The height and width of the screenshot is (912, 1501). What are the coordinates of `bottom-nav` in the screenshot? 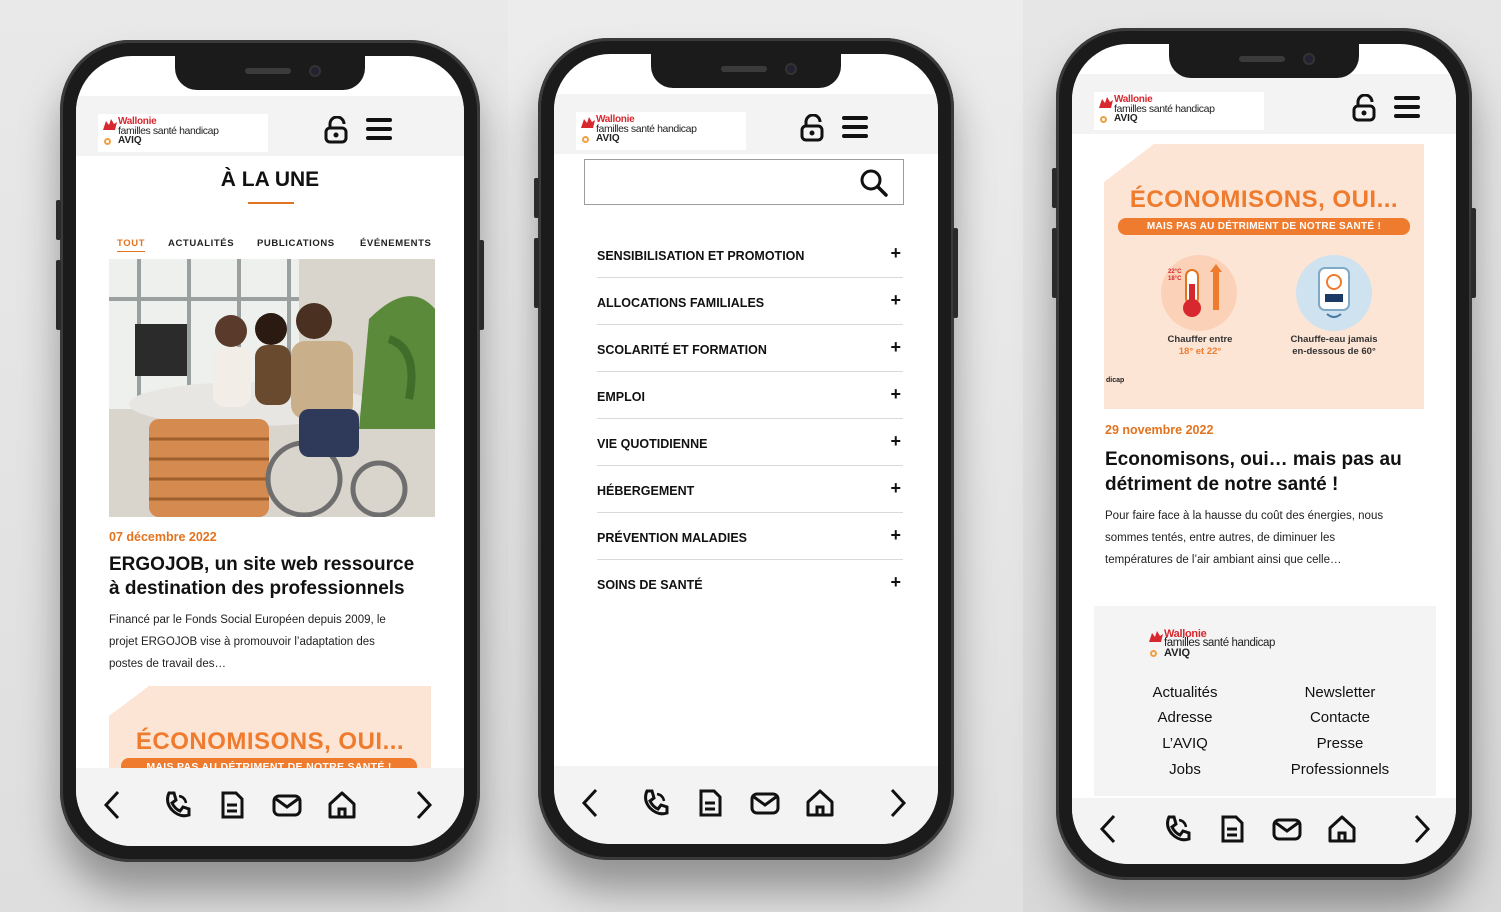 It's located at (746, 805).